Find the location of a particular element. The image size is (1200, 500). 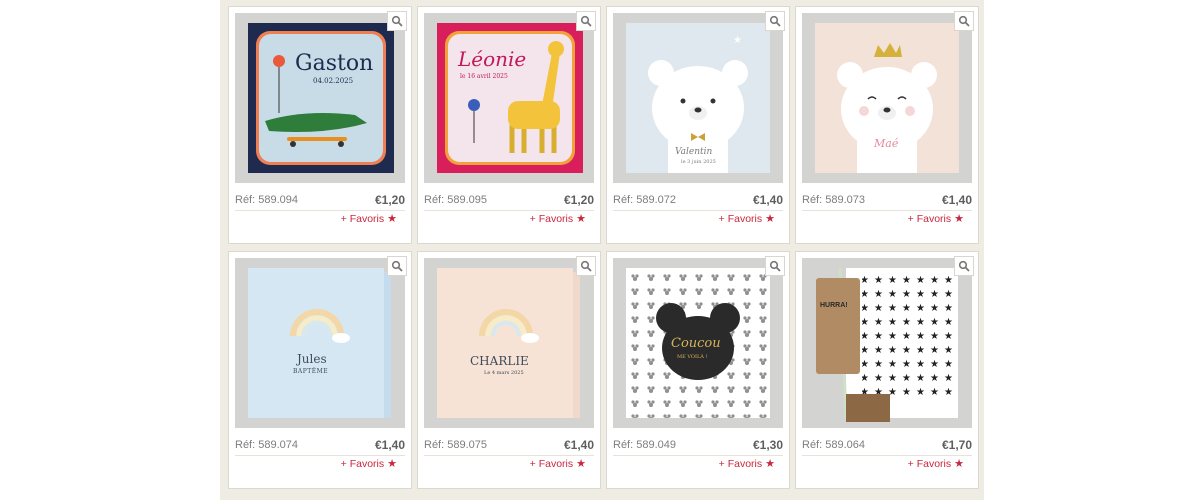

card-name-text: CHARLIE is located at coordinates (499, 361).